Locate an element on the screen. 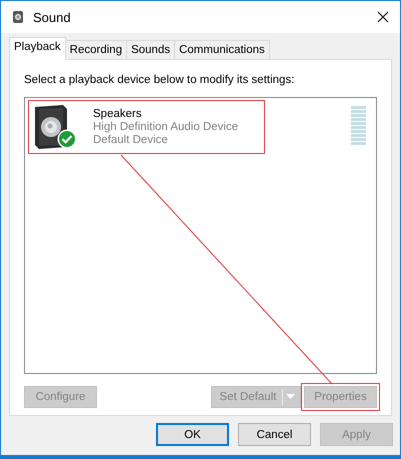  caret-icon is located at coordinates (291, 397).